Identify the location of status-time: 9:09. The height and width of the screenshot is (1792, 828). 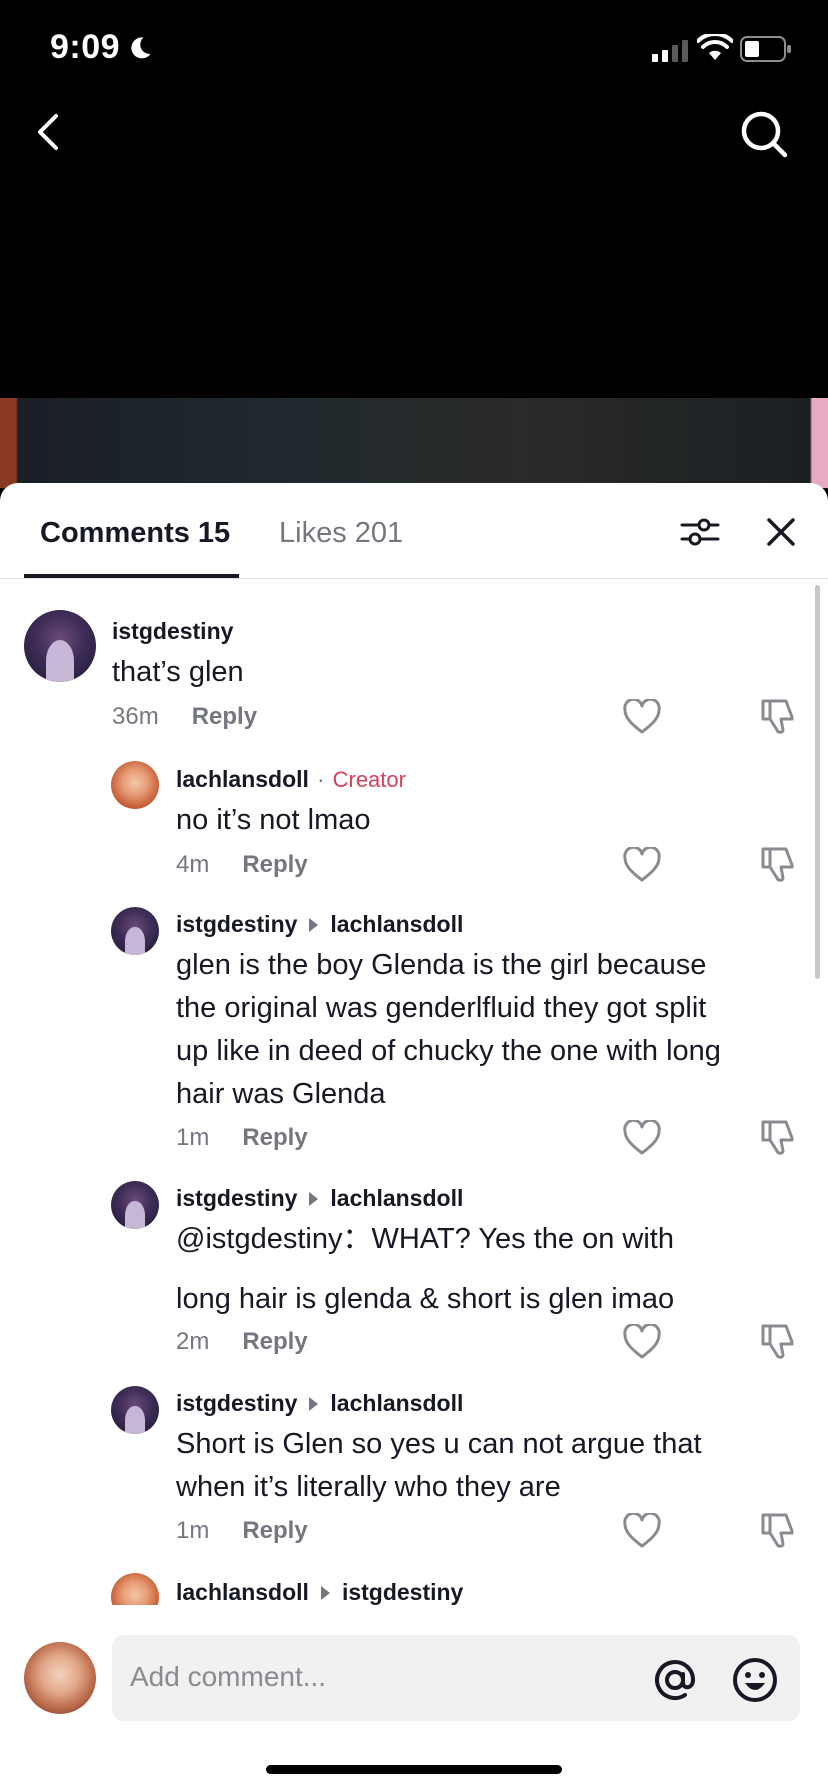
(102, 47).